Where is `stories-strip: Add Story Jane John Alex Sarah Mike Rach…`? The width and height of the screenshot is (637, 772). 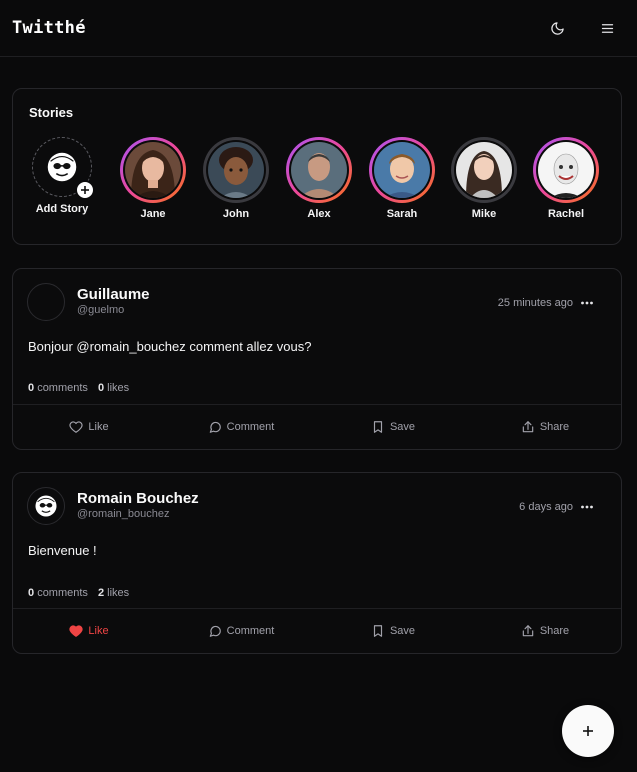
stories-strip: Add Story Jane John Alex Sarah Mike Rach… is located at coordinates (317, 182).